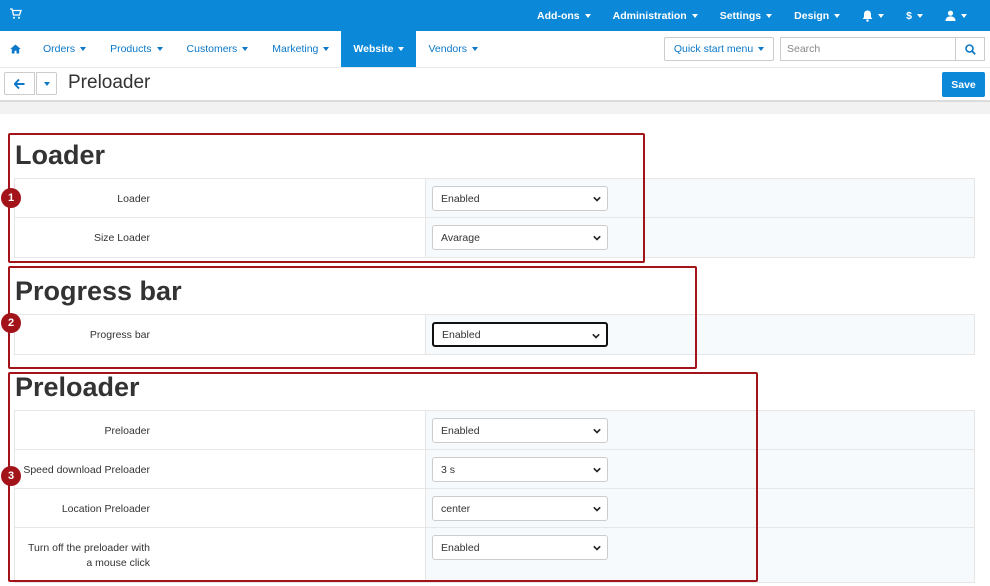 Image resolution: width=990 pixels, height=586 pixels. I want to click on nav-orders-label: Orders, so click(59, 49).